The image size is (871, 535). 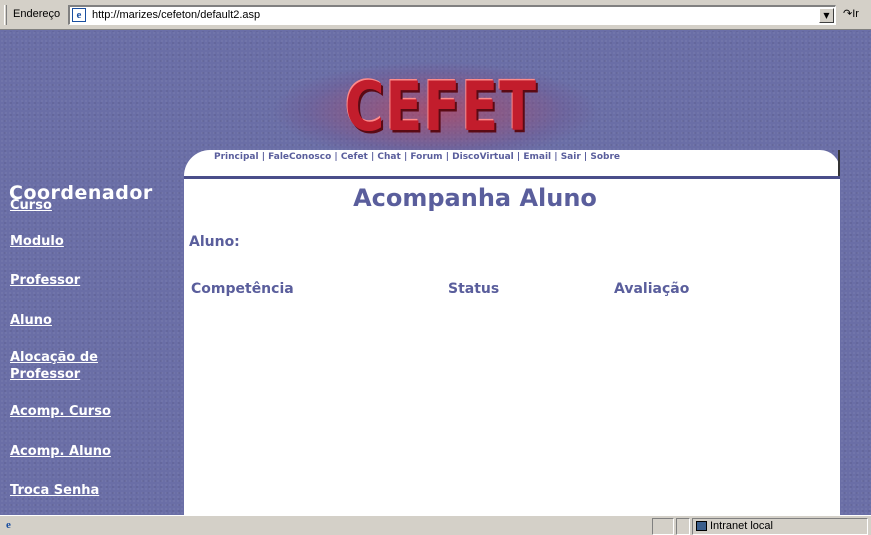 I want to click on page-title: Acompanha Aluno, so click(x=475, y=198).